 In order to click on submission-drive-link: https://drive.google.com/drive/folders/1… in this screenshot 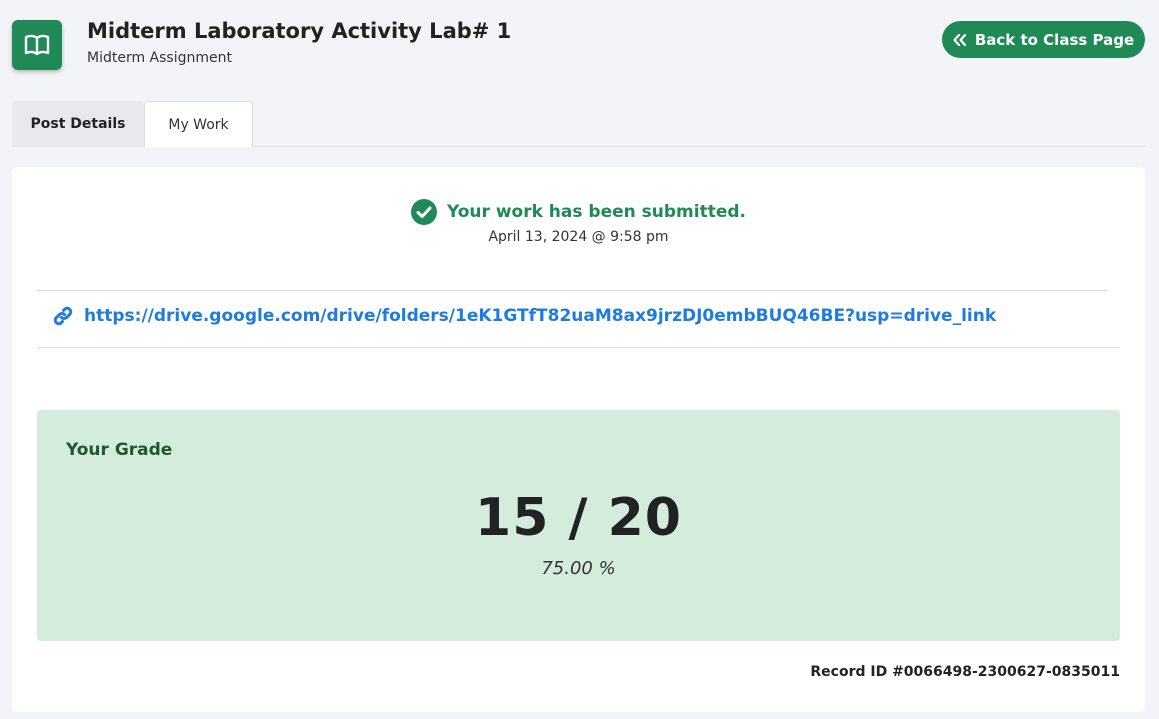, I will do `click(540, 316)`.